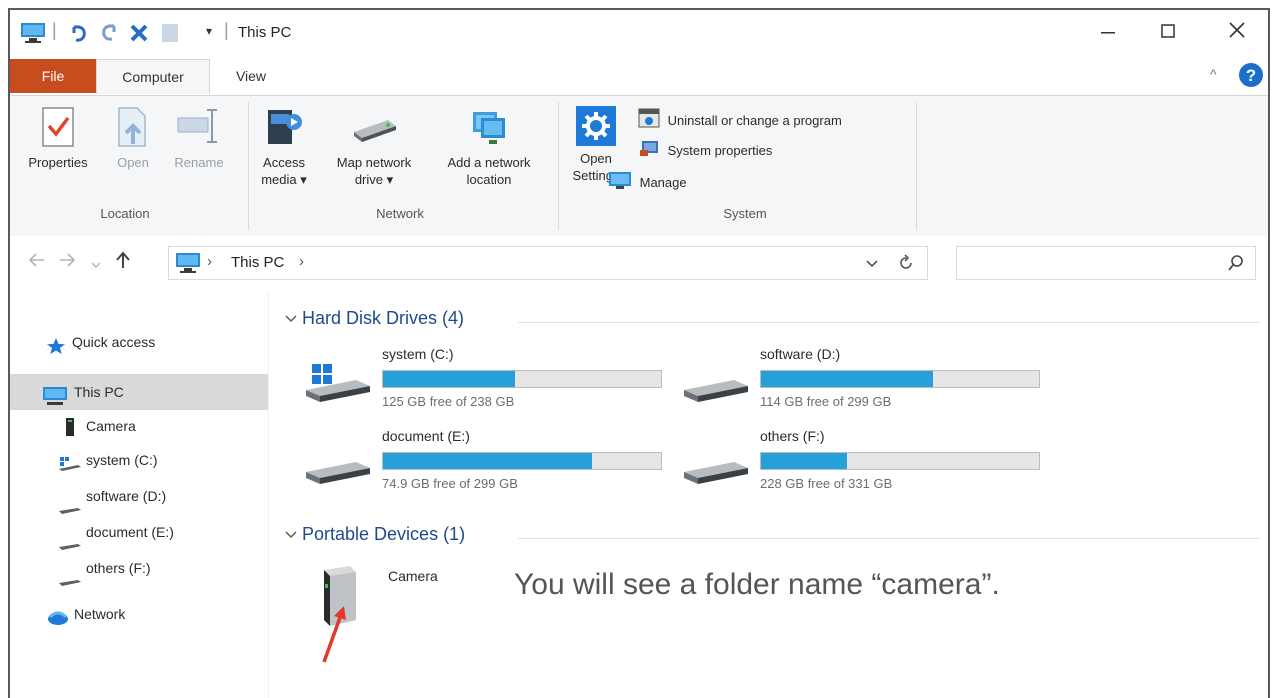 The width and height of the screenshot is (1274, 698). What do you see at coordinates (109, 35) in the screenshot?
I see `redo-icon` at bounding box center [109, 35].